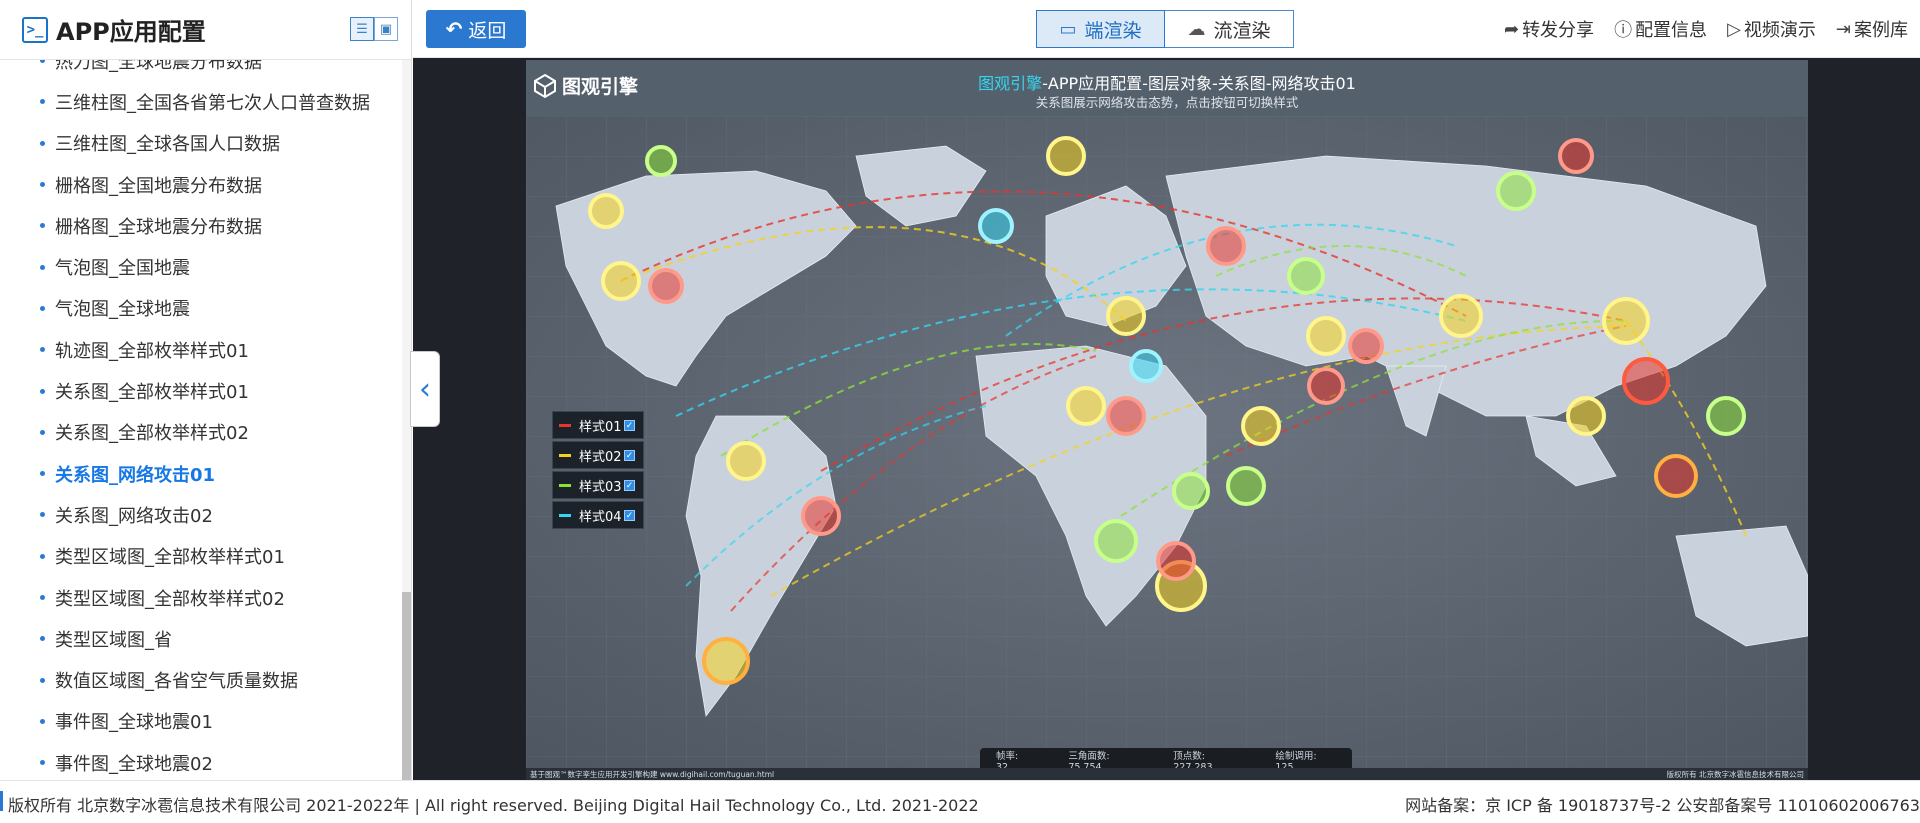  I want to click on map-title-highlight: 图观引擎, so click(1010, 83).